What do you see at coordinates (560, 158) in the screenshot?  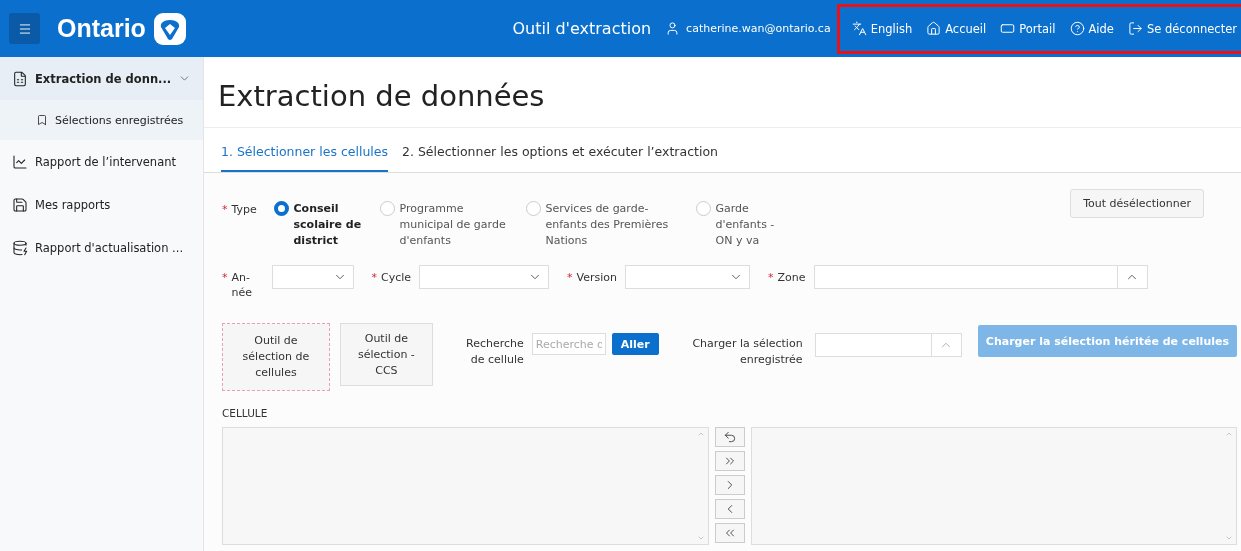 I see `step-tab: 2. Sélectionner les options et exécuter l’extraction` at bounding box center [560, 158].